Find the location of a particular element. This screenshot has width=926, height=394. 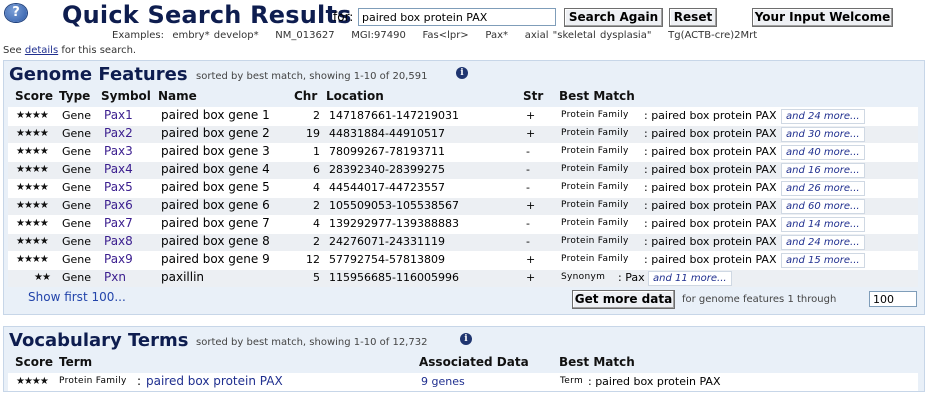

col-name: Name is located at coordinates (177, 96).